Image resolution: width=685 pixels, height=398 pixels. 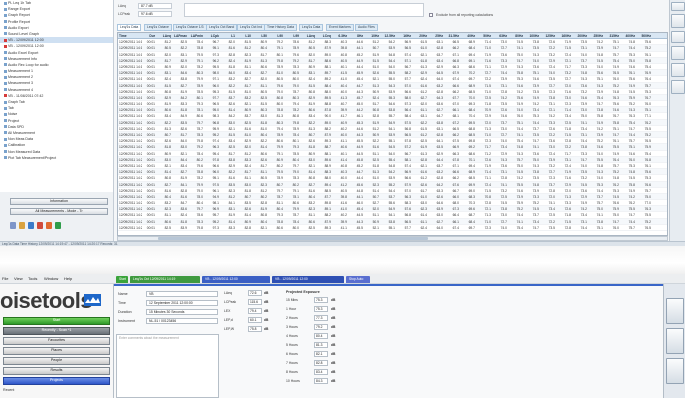 I want to click on scrollbar-thumb, so click(x=293, y=238).